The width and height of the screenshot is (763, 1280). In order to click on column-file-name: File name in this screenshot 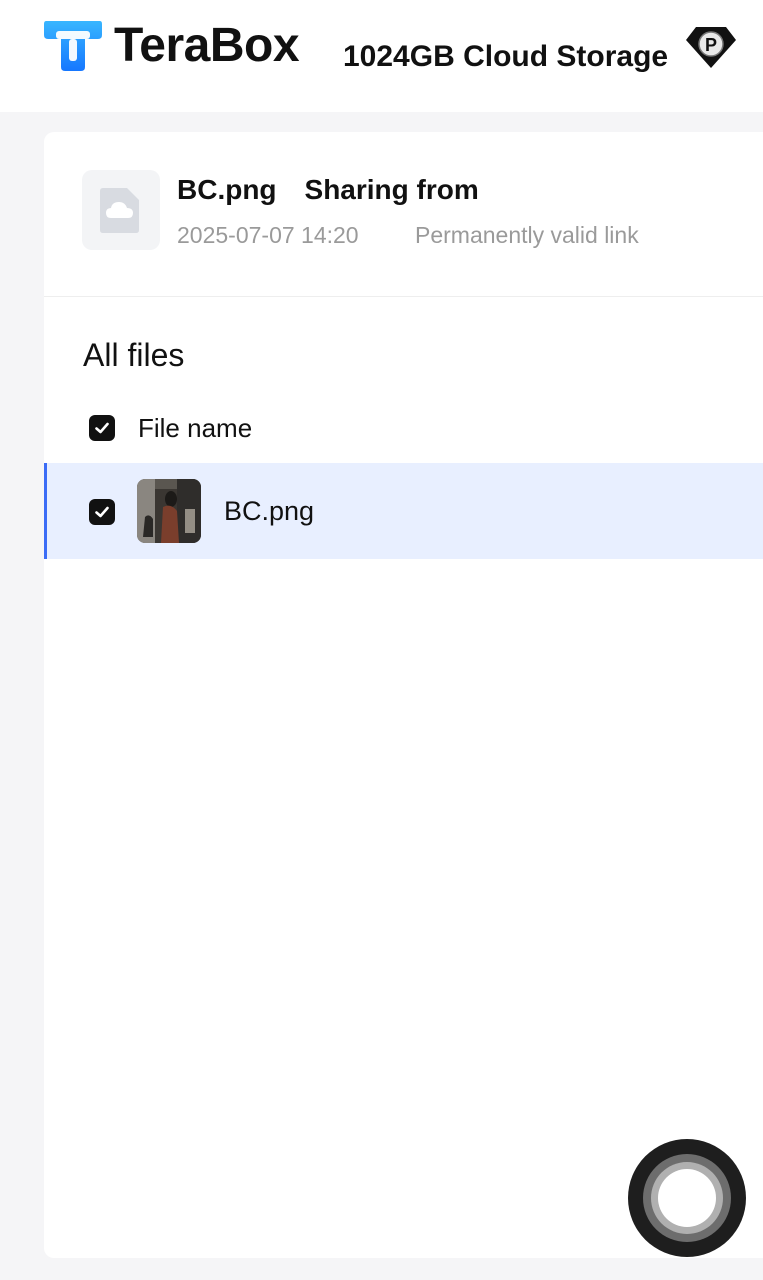, I will do `click(195, 428)`.